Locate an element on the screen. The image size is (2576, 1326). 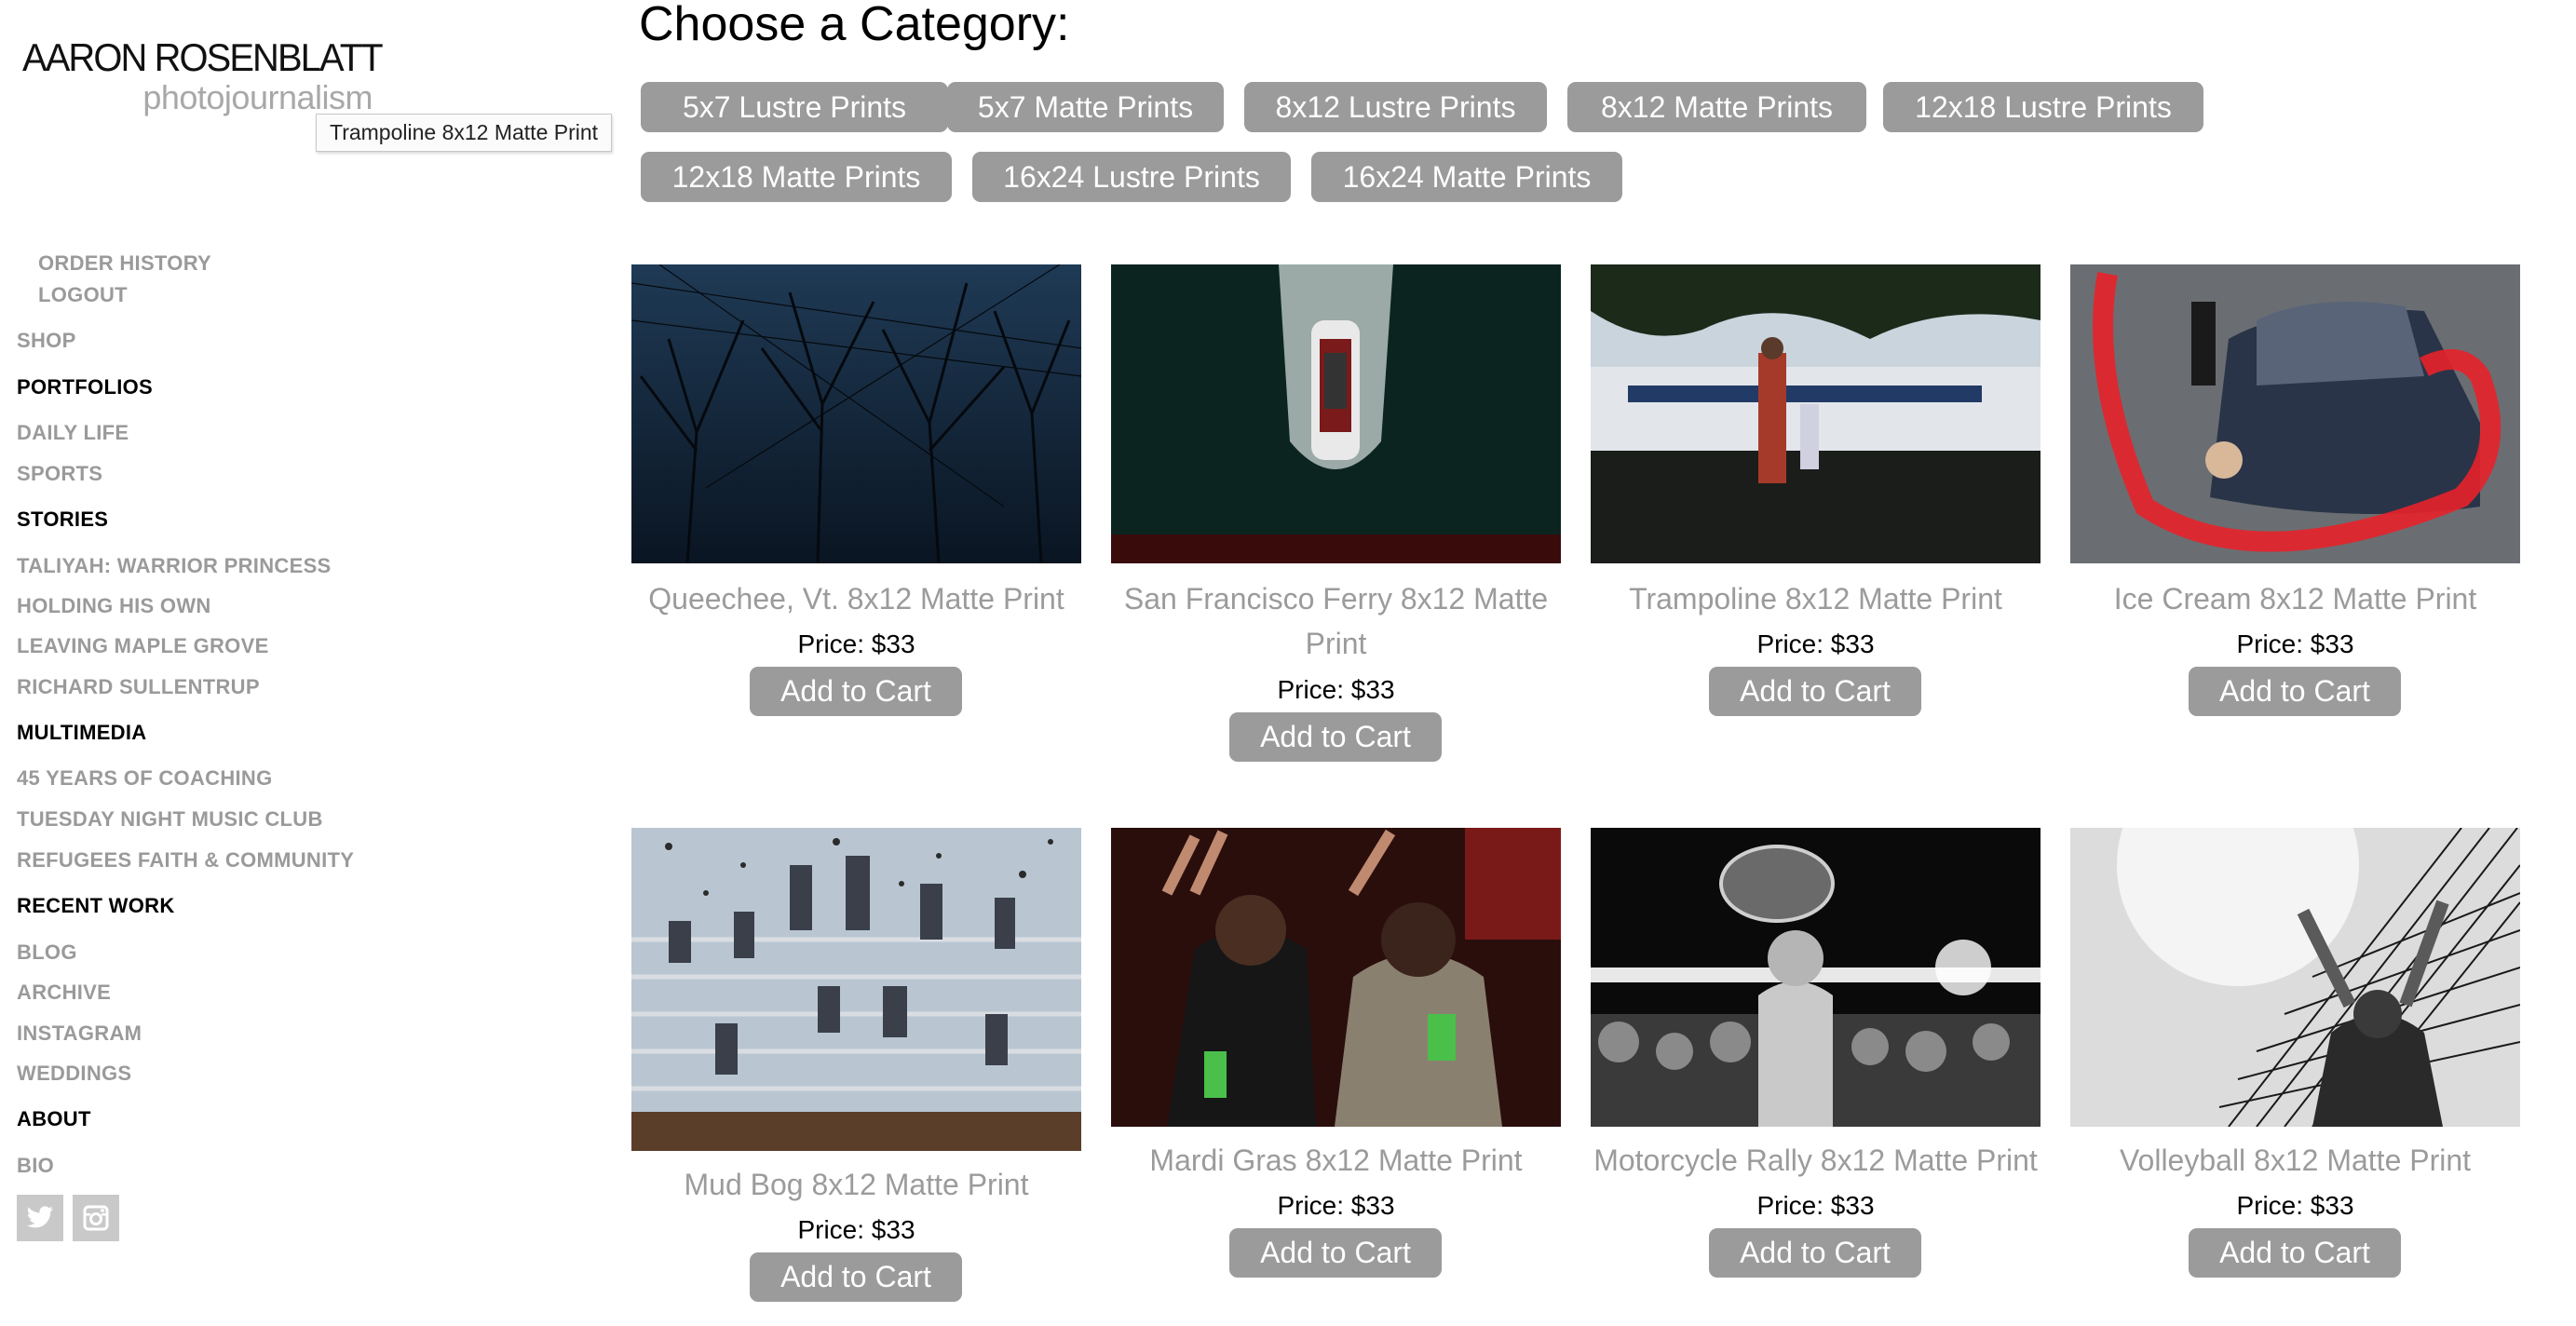
nav-logout: LOGOUT is located at coordinates (83, 295).